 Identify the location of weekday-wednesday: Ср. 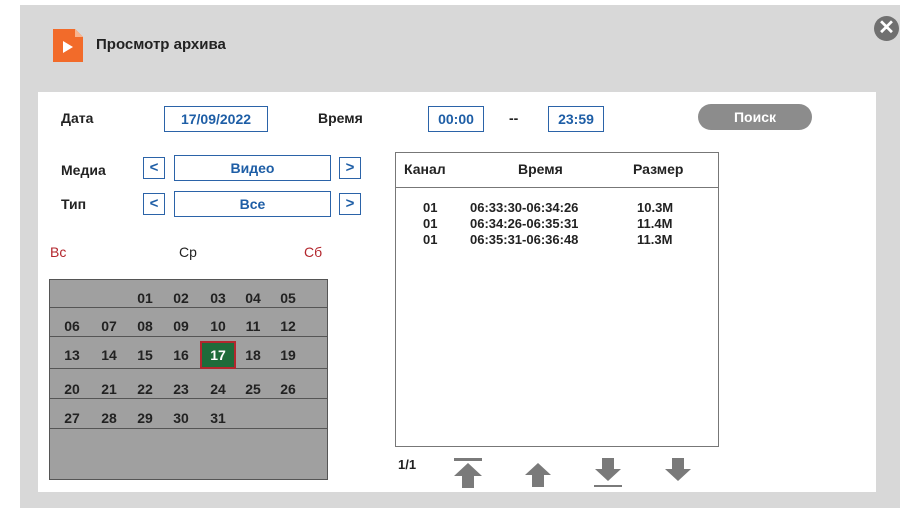
(188, 252).